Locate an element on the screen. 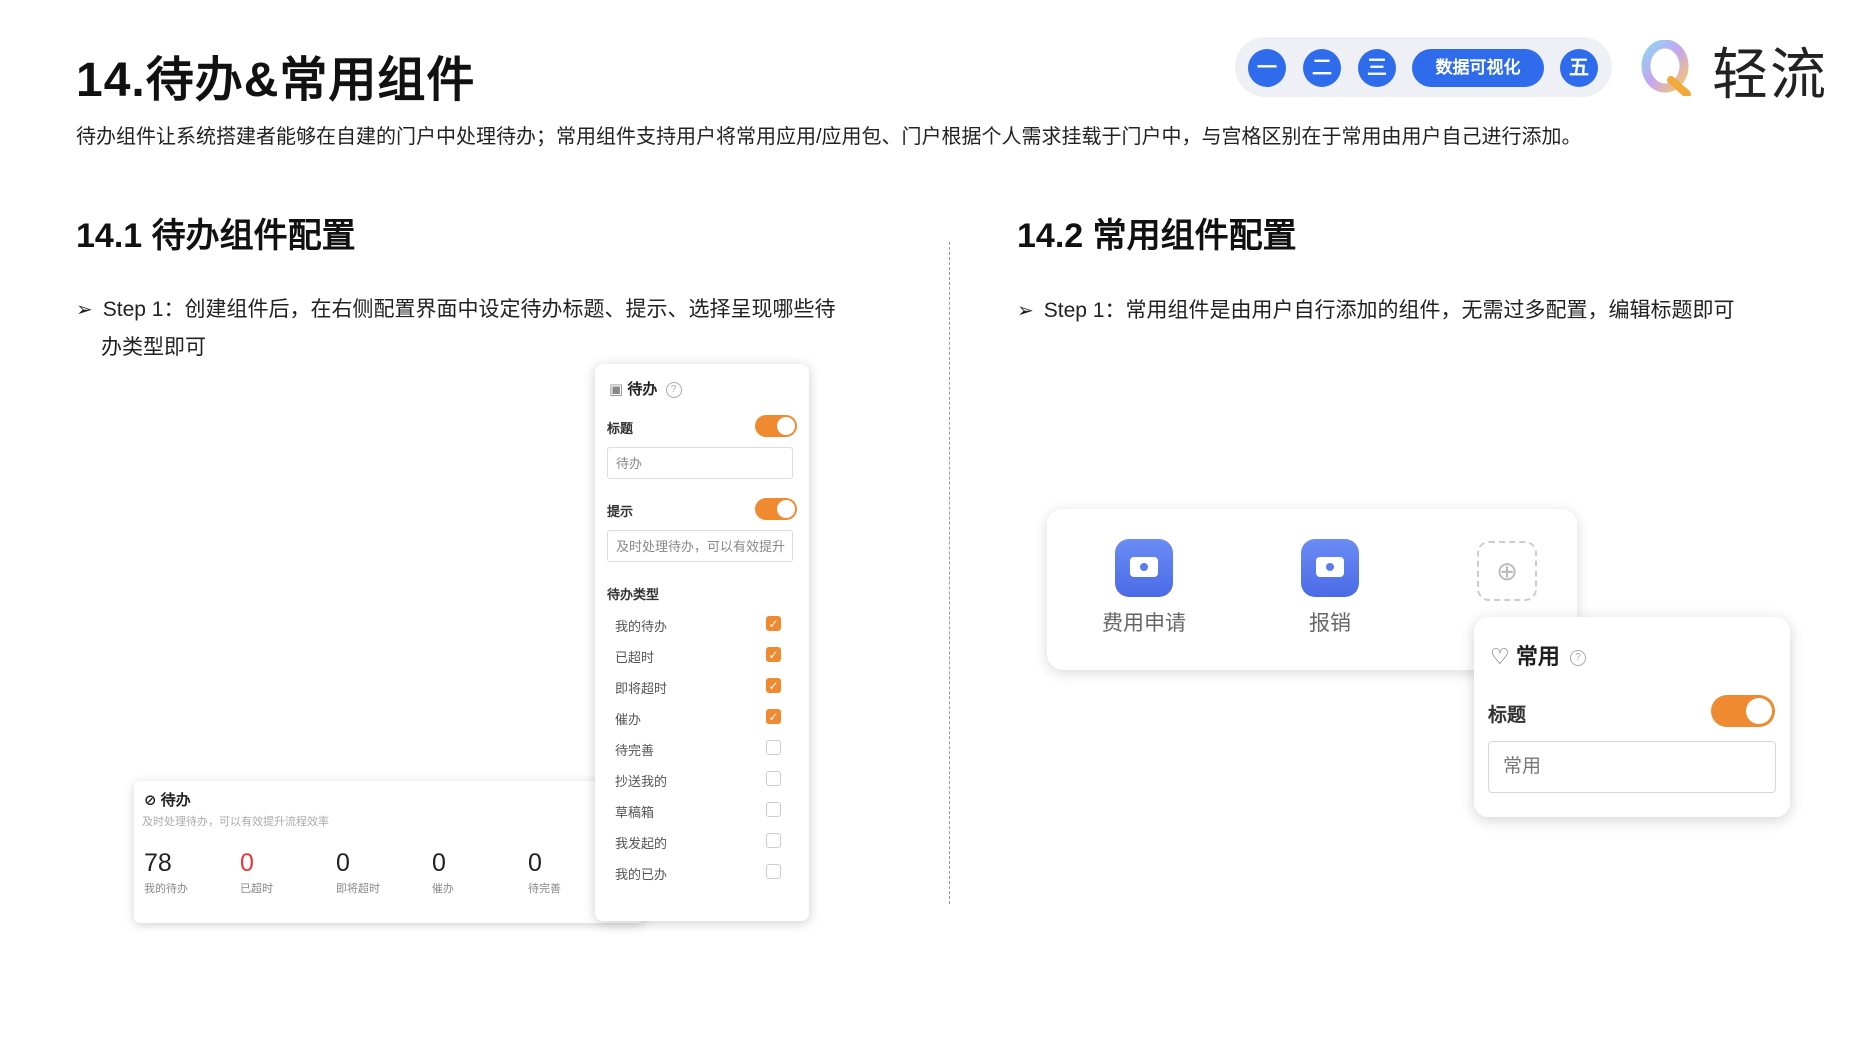 The width and height of the screenshot is (1859, 1041). stat-label: 催办 is located at coordinates (443, 889).